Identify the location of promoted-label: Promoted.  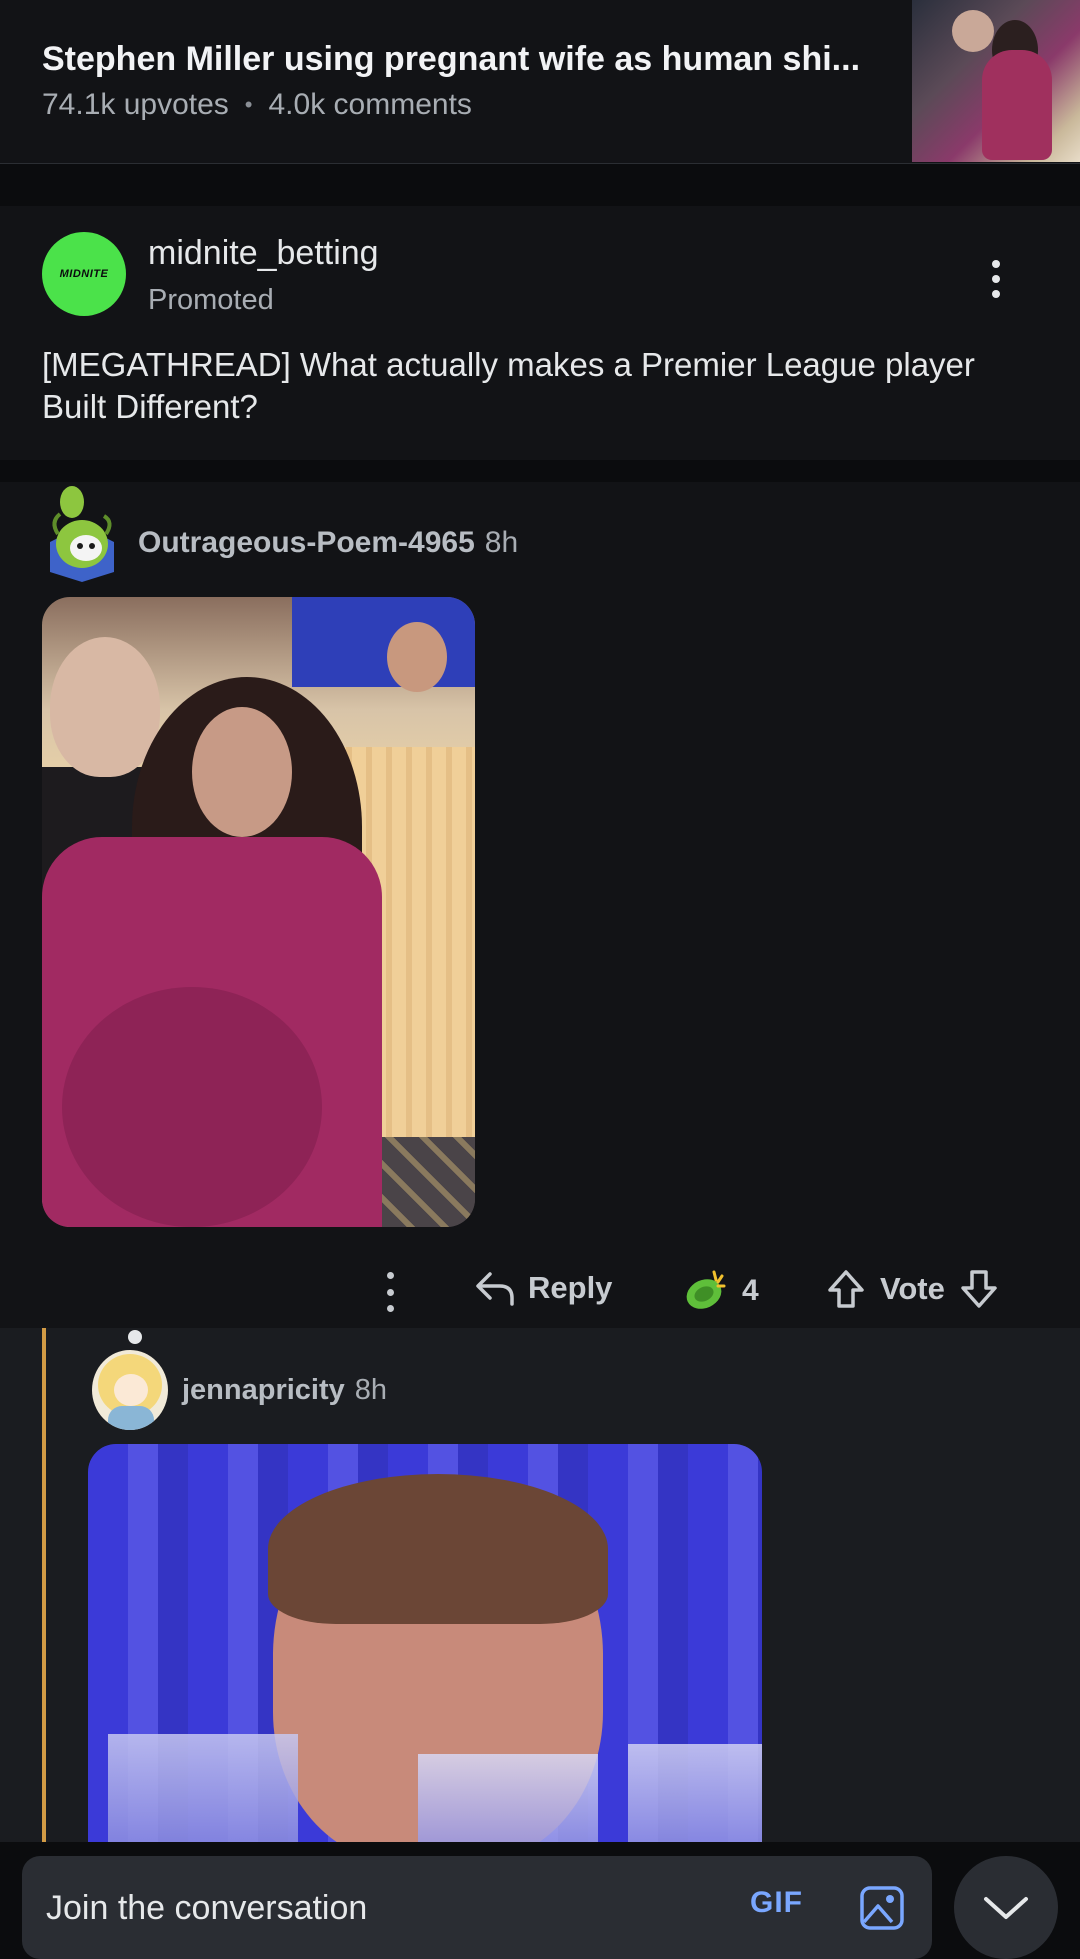
(211, 300).